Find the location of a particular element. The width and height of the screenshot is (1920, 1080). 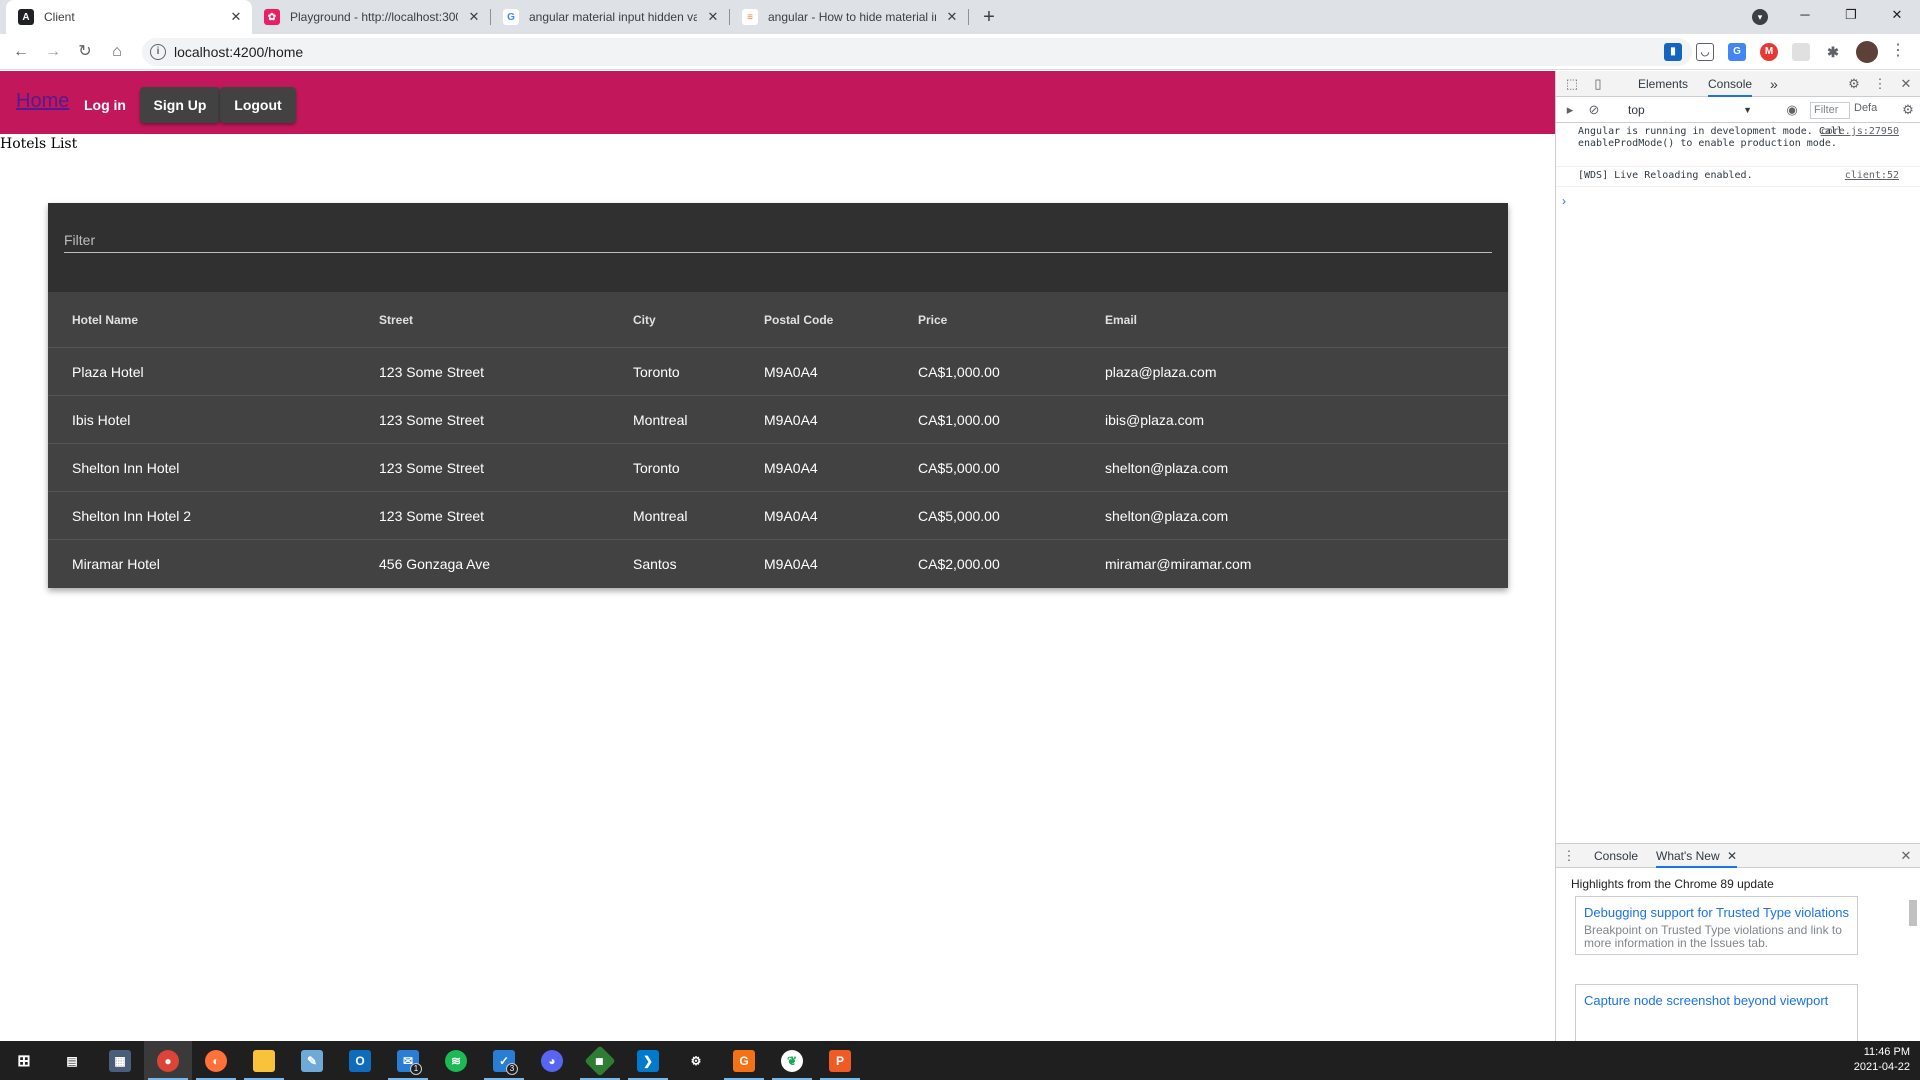

back-icon: ← is located at coordinates (21, 52).